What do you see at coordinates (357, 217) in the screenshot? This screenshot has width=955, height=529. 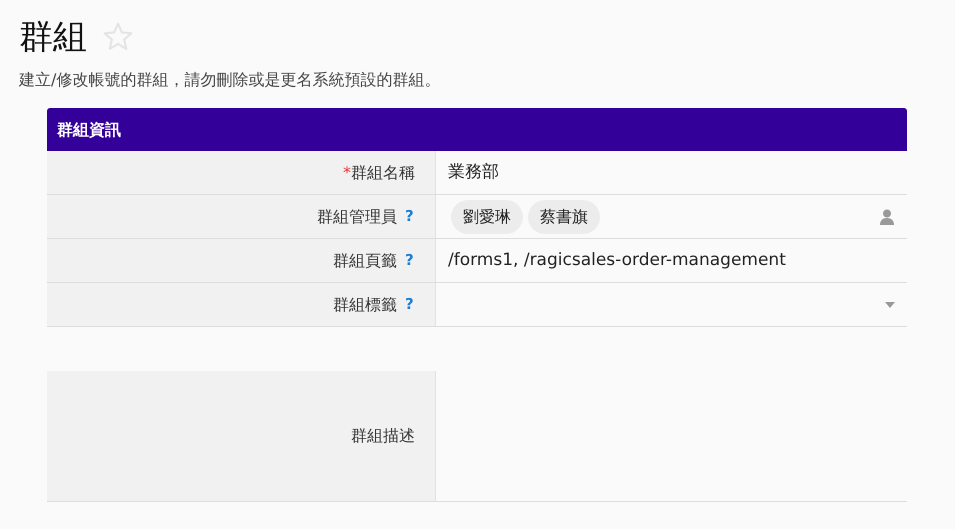 I see `field-label: 群組管理員` at bounding box center [357, 217].